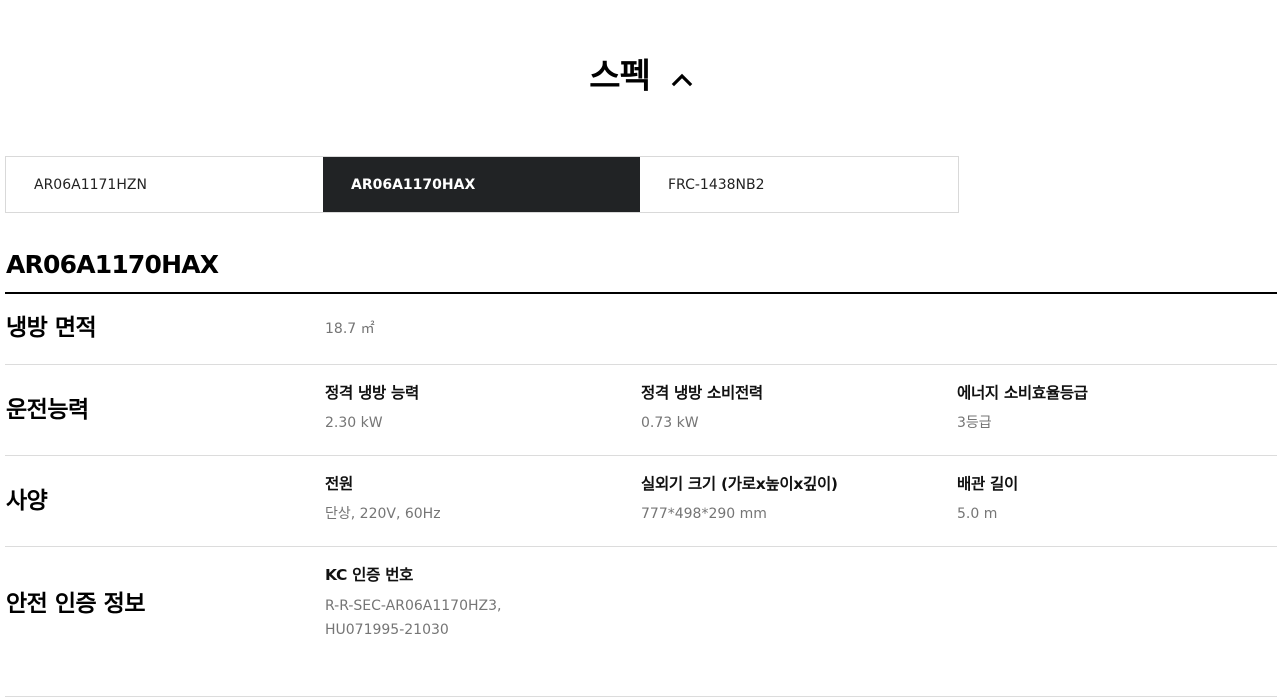 This screenshot has height=699, width=1282. I want to click on spec-cell: 실외기 크기 (가로x높이x깊이) 777*498*290 mm, so click(776, 499).